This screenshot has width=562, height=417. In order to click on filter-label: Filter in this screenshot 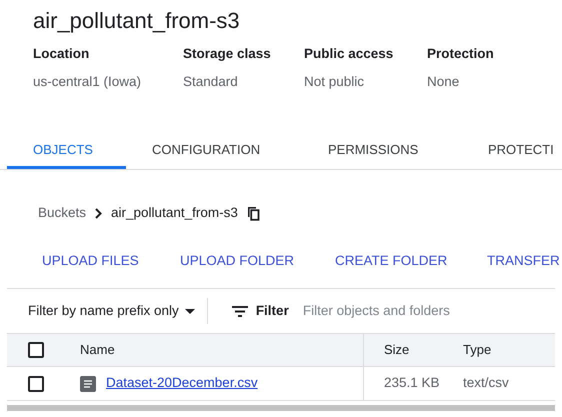, I will do `click(272, 311)`.